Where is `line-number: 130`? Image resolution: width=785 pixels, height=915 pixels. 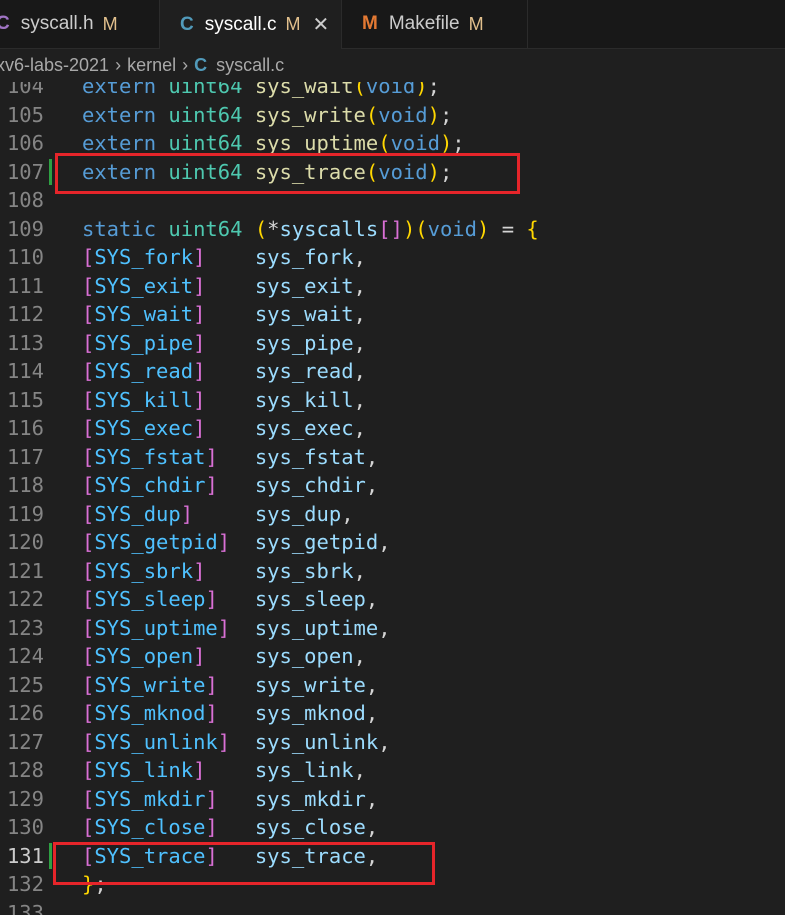 line-number: 130 is located at coordinates (25, 827).